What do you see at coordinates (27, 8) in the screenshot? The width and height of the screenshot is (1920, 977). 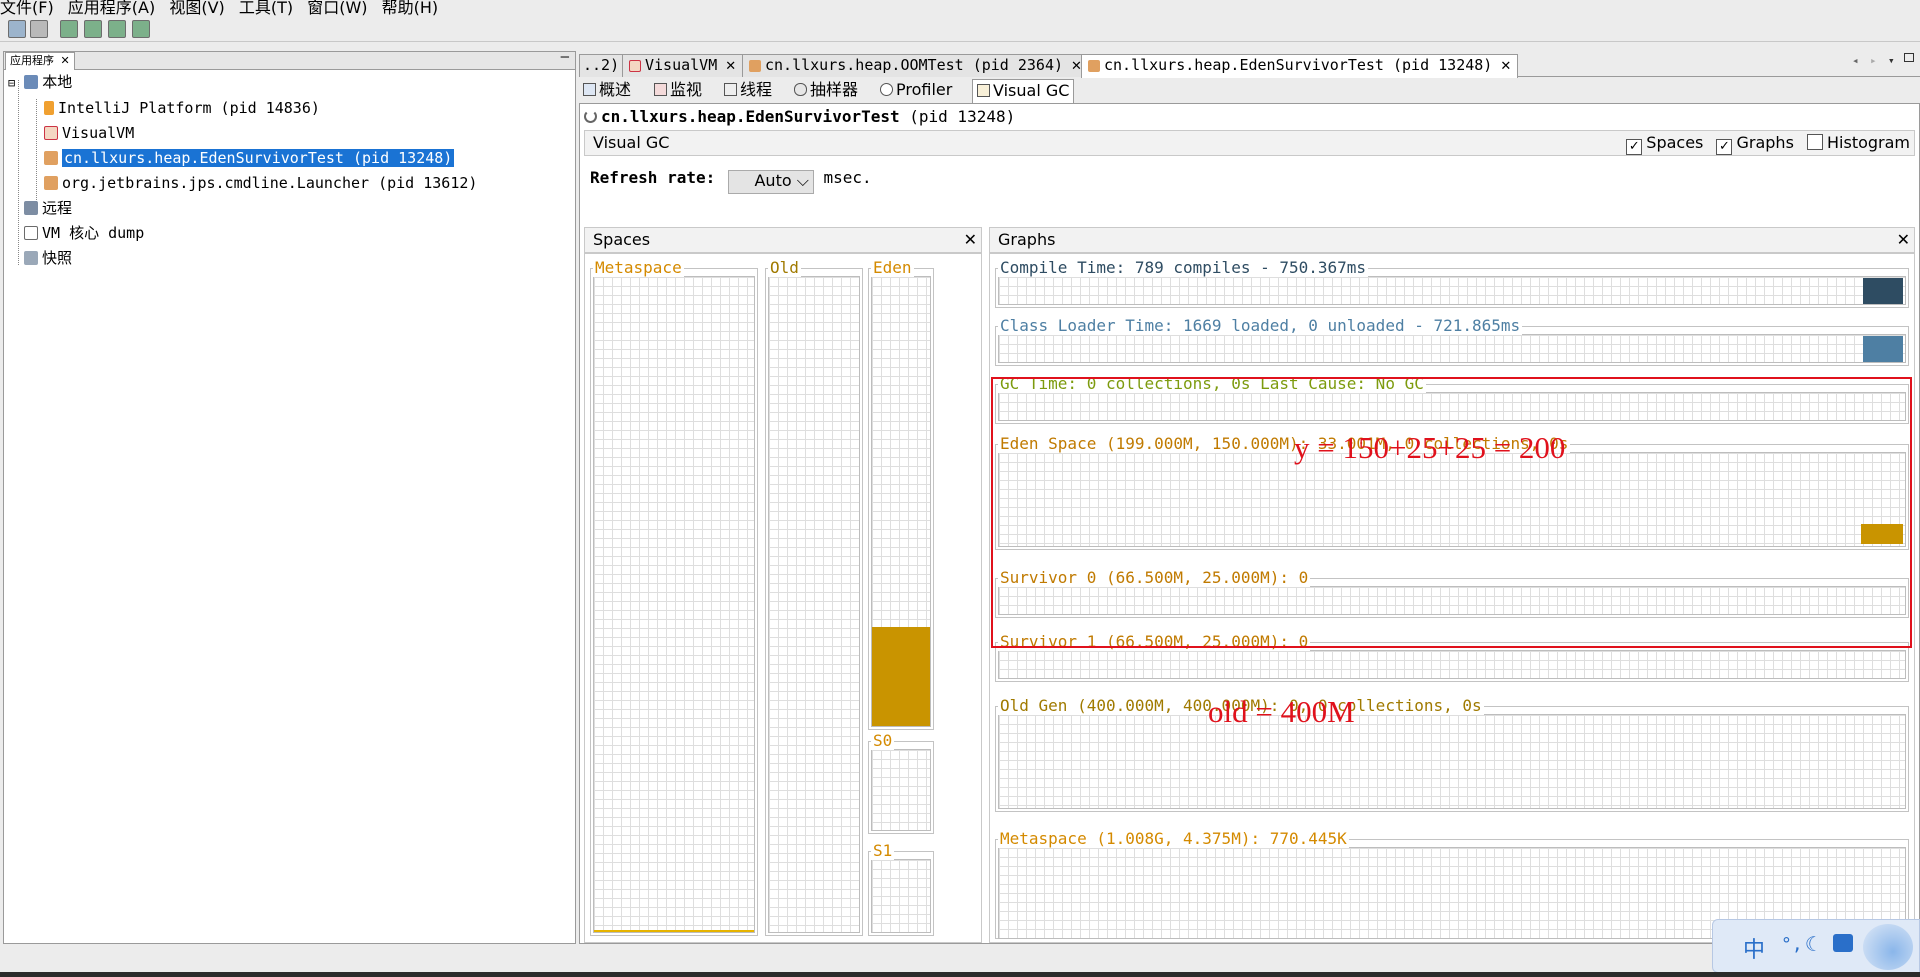 I see `menu-file: 文件(F)` at bounding box center [27, 8].